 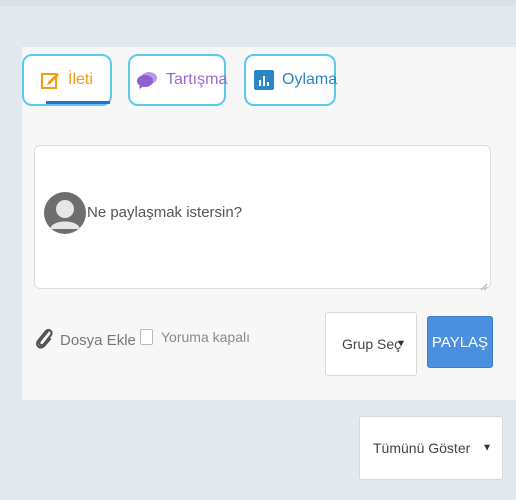 I want to click on tab-discussion: Tartışma, so click(x=178, y=80).